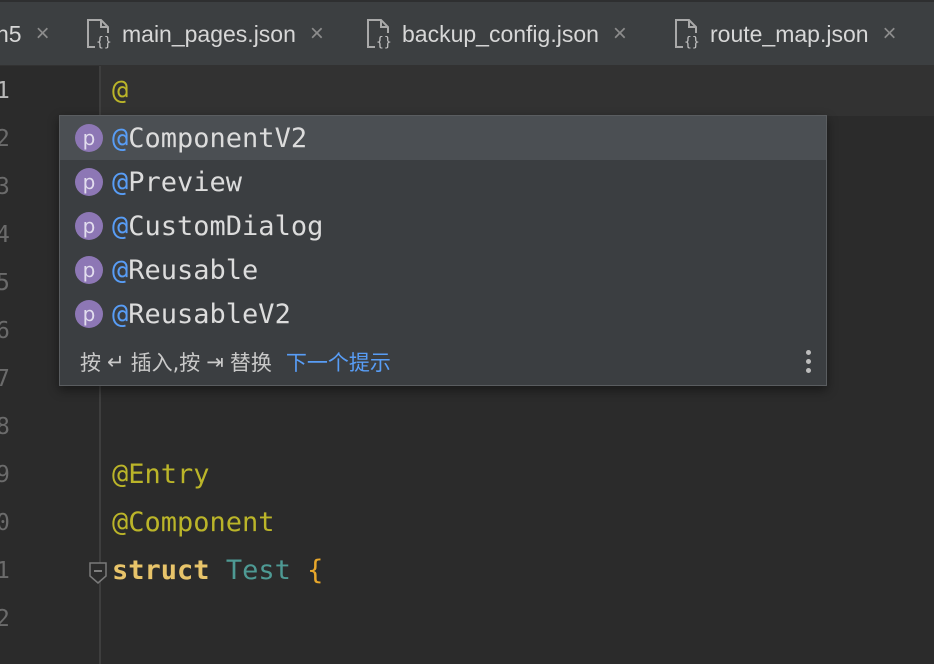 This screenshot has width=934, height=664. What do you see at coordinates (90, 363) in the screenshot?
I see `hint-press-text: 按` at bounding box center [90, 363].